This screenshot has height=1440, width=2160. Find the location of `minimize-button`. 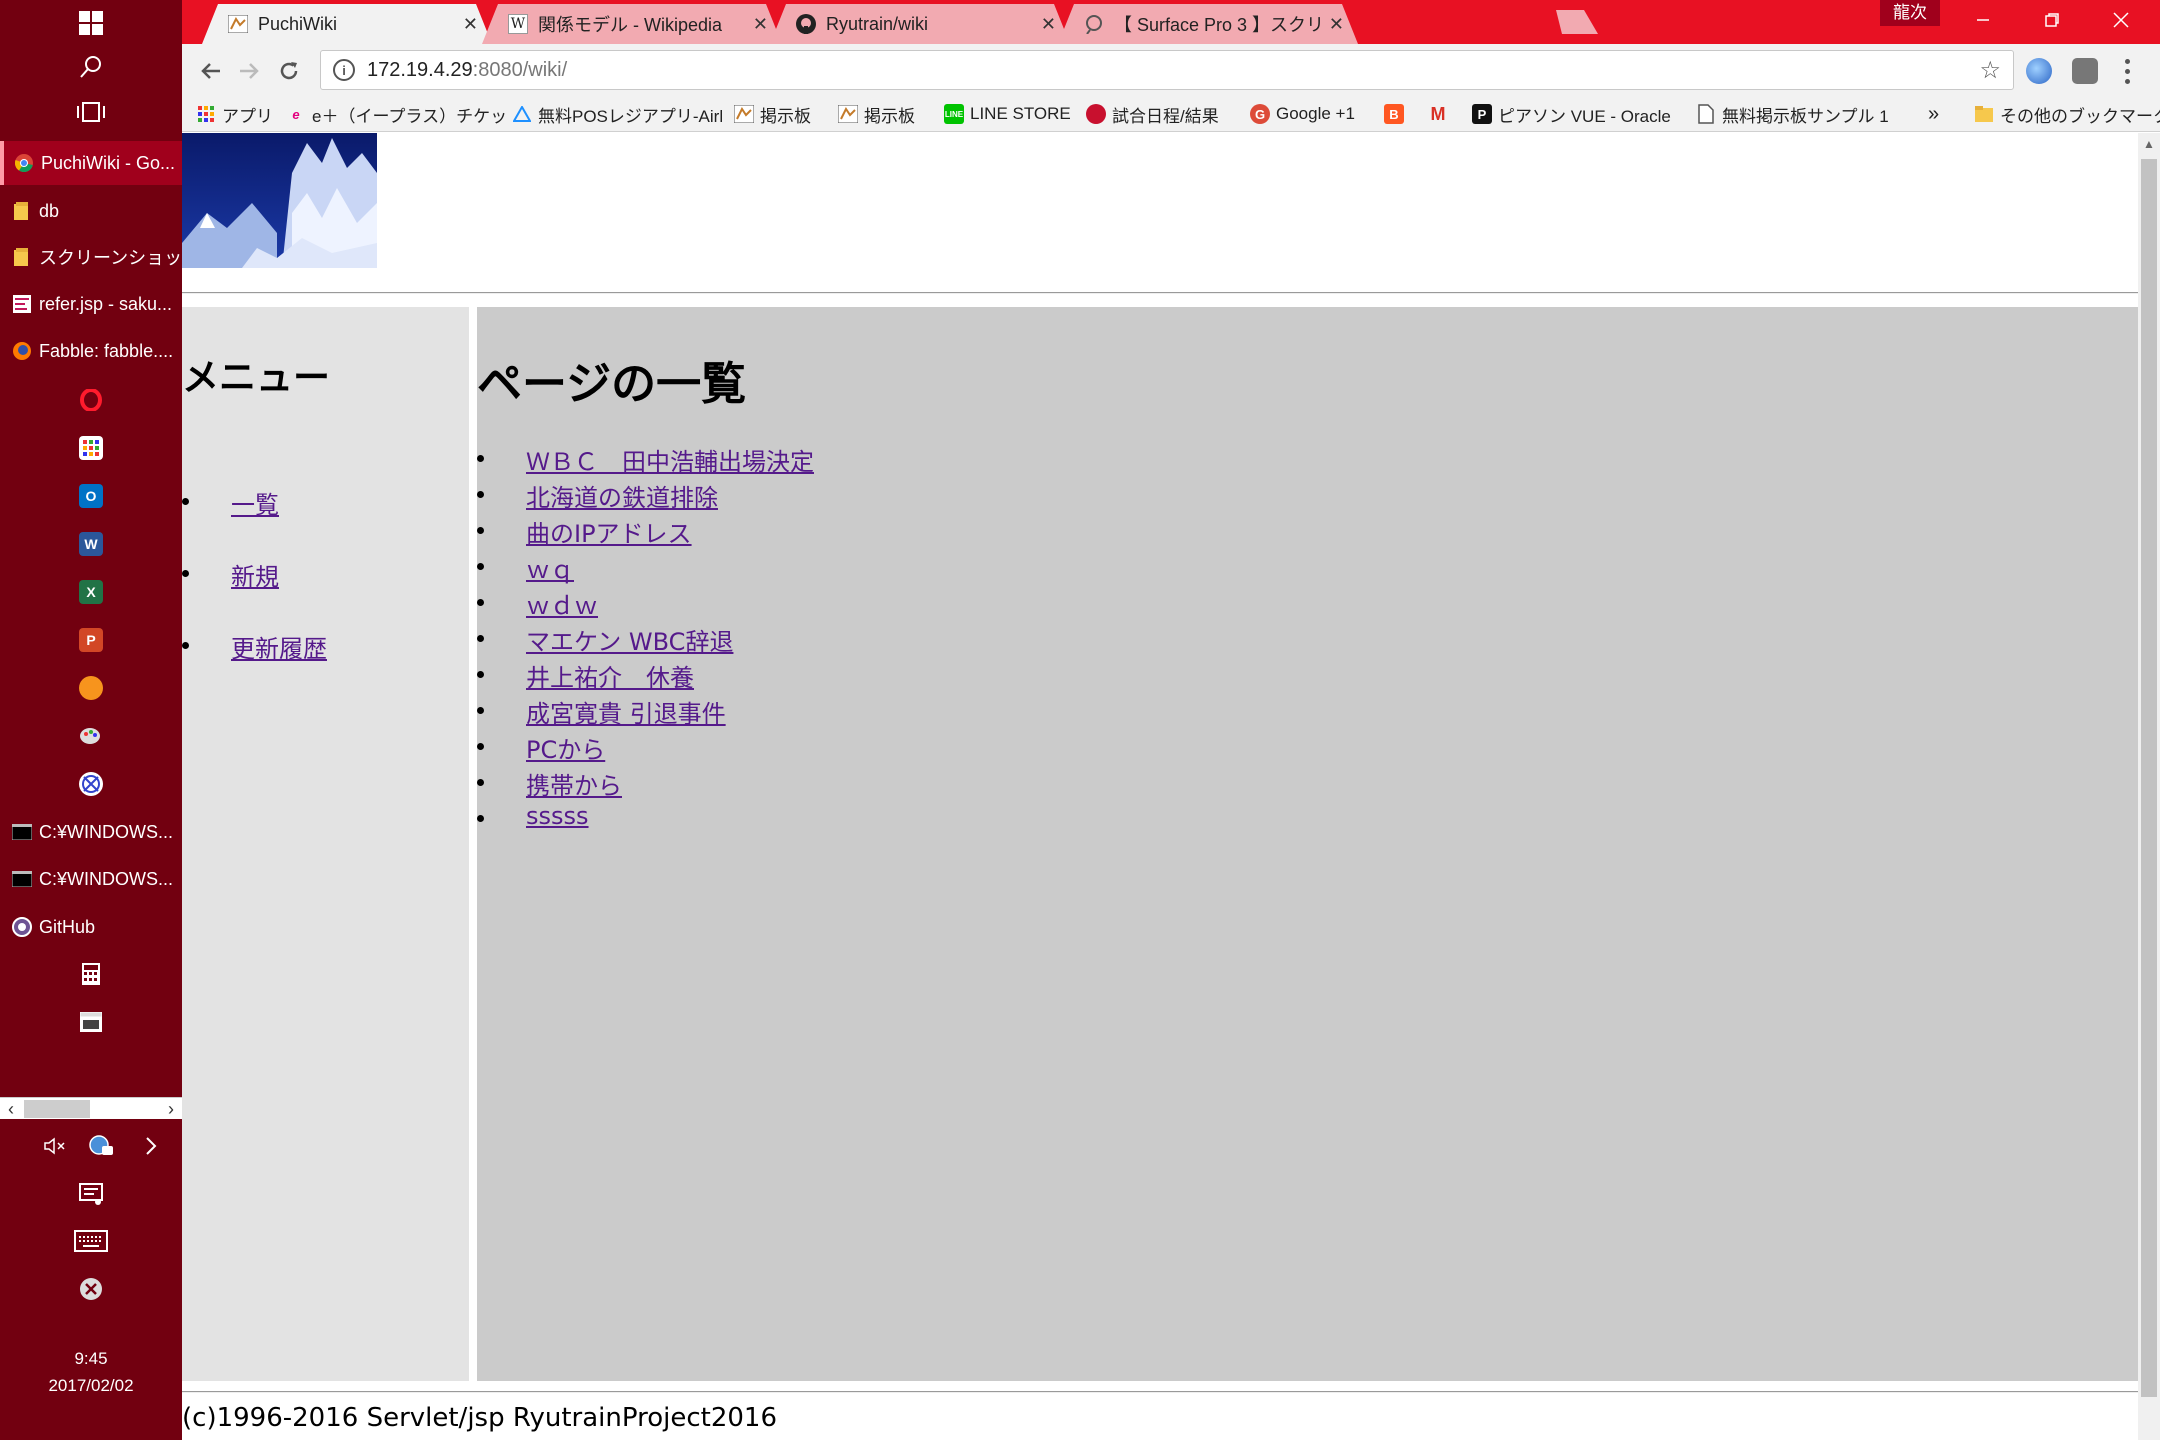

minimize-button is located at coordinates (1983, 20).